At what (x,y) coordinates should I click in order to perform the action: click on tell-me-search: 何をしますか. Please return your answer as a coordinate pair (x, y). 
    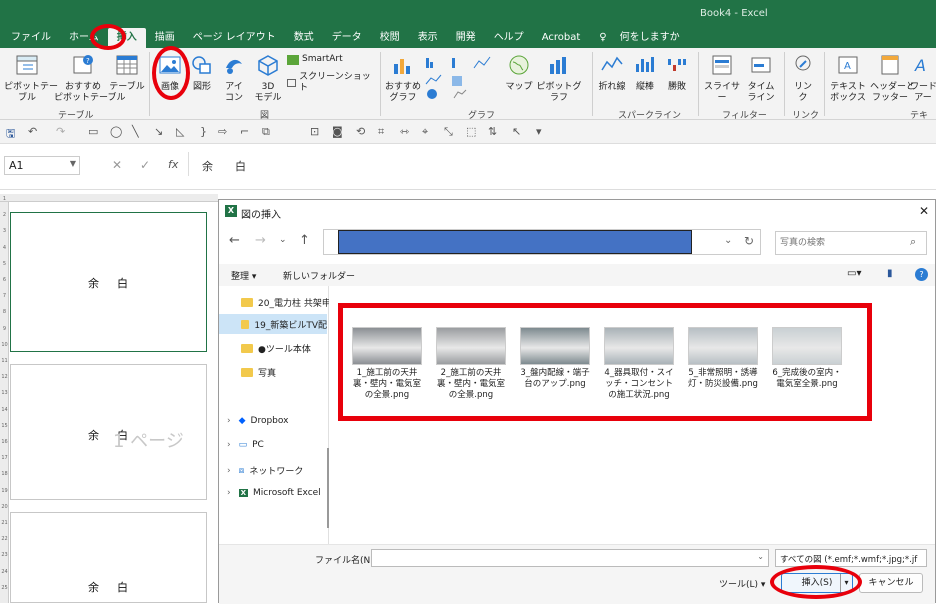
    Looking at the image, I should click on (650, 38).